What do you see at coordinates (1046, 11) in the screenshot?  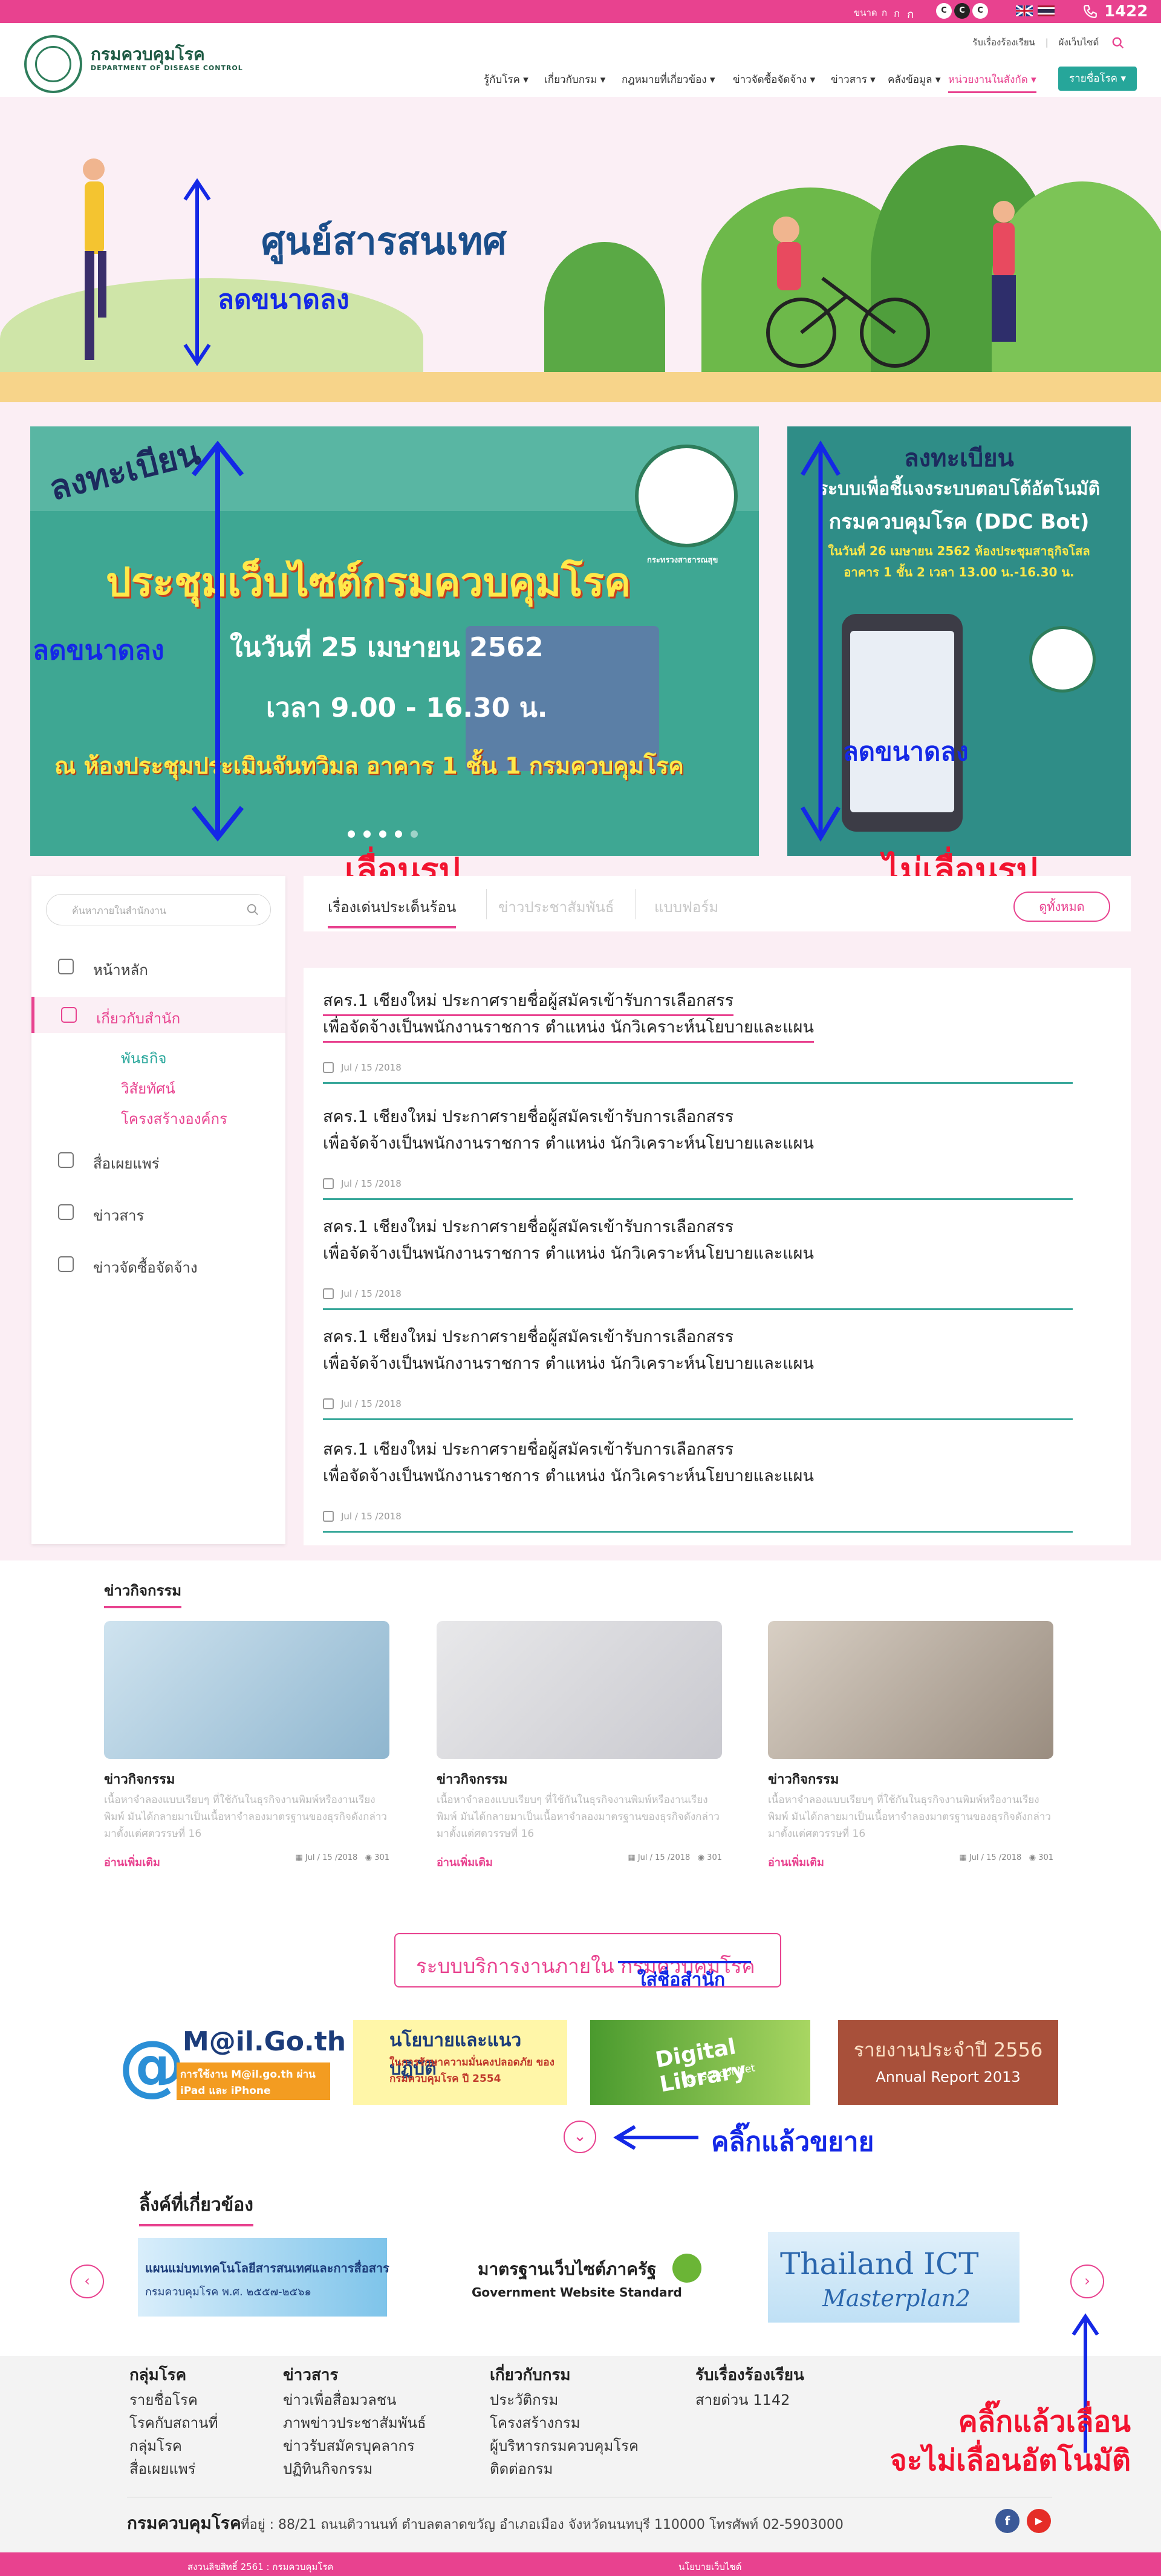 I see `thai-flag-icon` at bounding box center [1046, 11].